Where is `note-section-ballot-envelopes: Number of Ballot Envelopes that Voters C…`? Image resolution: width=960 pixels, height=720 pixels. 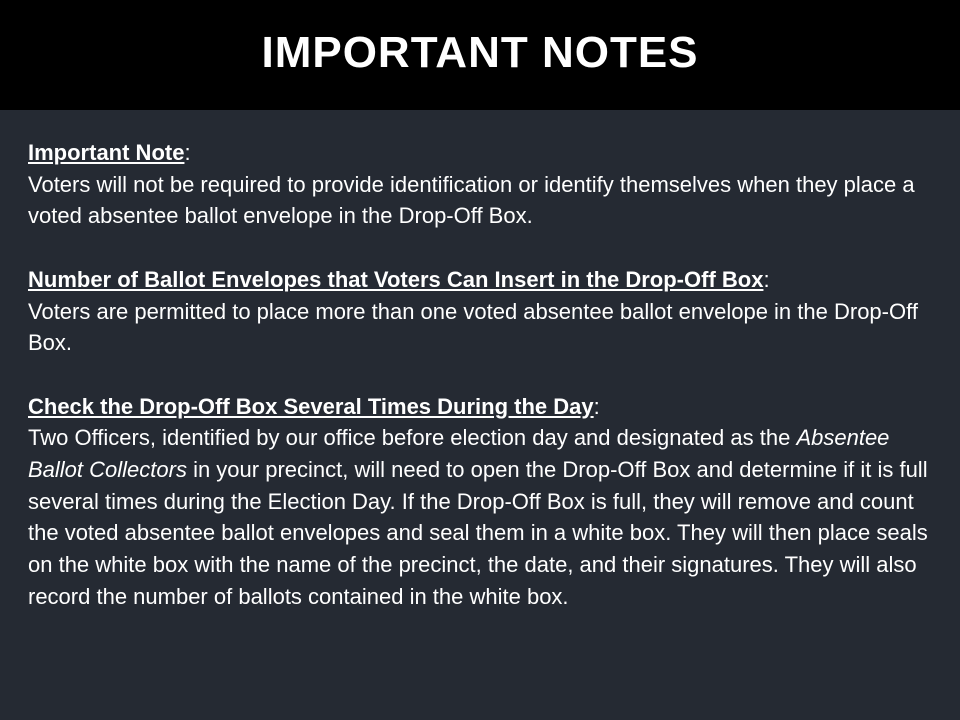
note-section-ballot-envelopes: Number of Ballot Envelopes that Voters C… is located at coordinates (480, 311).